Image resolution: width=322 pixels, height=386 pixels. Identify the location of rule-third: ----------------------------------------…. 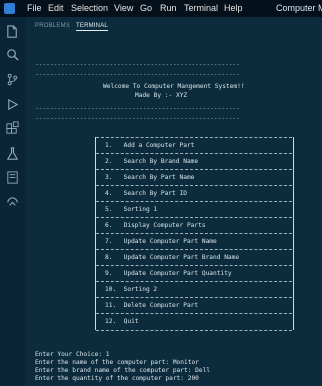
(137, 108).